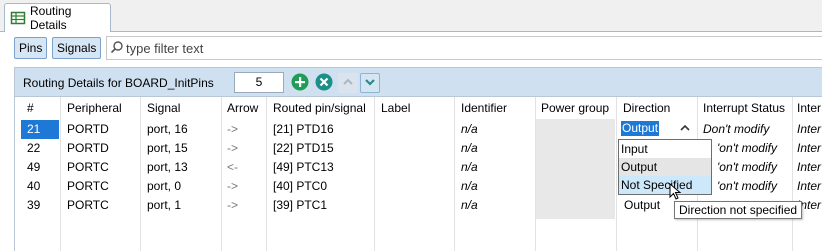 The image size is (822, 251). What do you see at coordinates (164, 205) in the screenshot?
I see `row-signal: port, 1` at bounding box center [164, 205].